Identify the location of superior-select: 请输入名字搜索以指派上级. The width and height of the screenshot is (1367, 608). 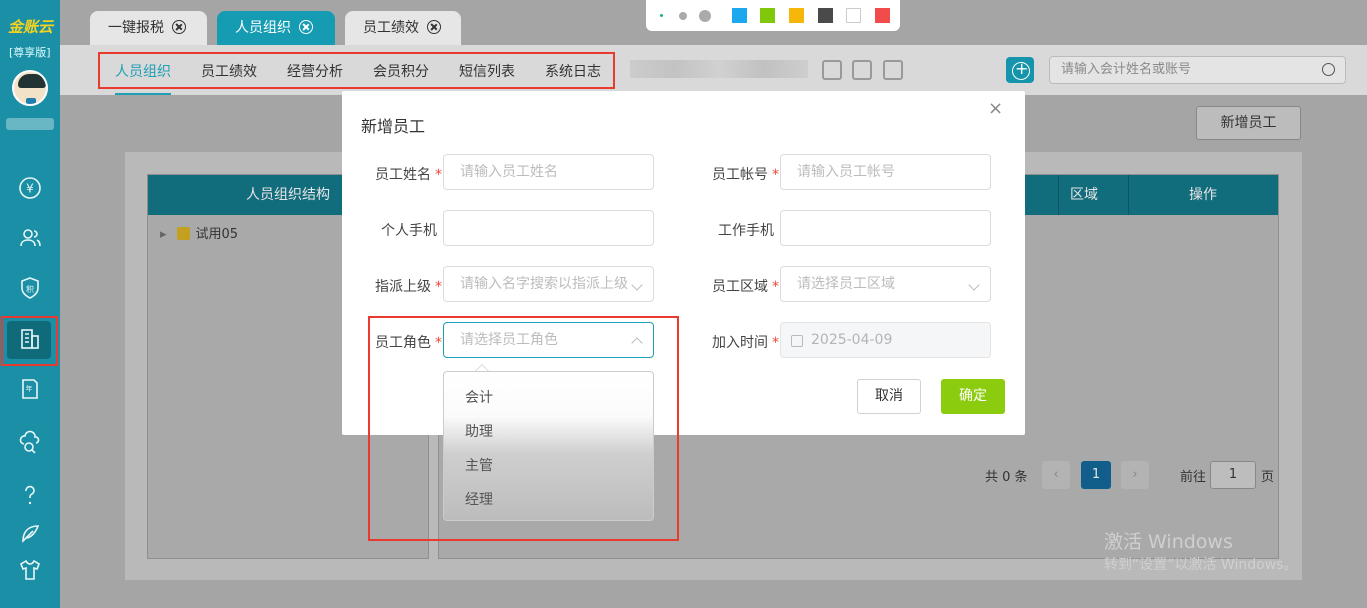
(548, 284).